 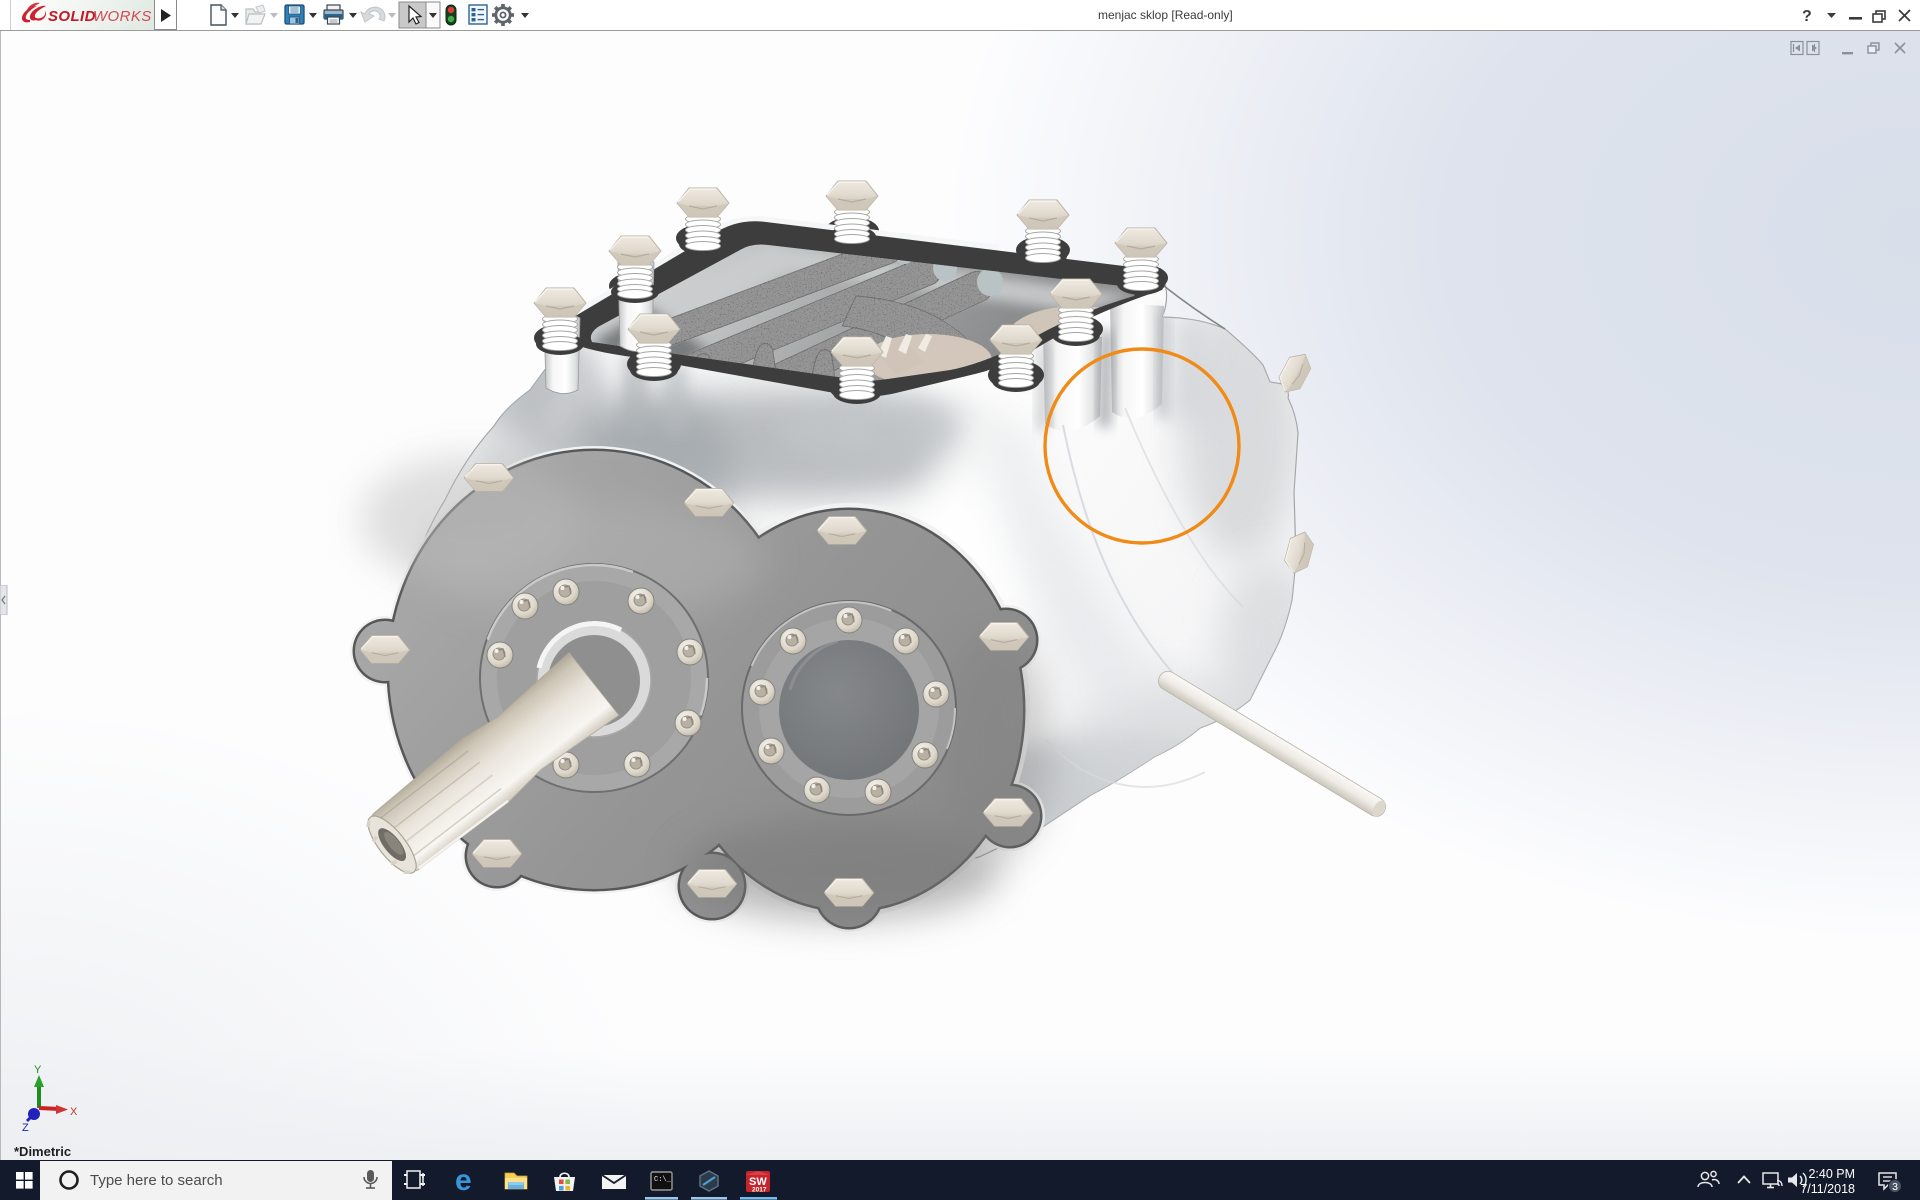 What do you see at coordinates (122, 16) in the screenshot?
I see `svg-text: WORKS` at bounding box center [122, 16].